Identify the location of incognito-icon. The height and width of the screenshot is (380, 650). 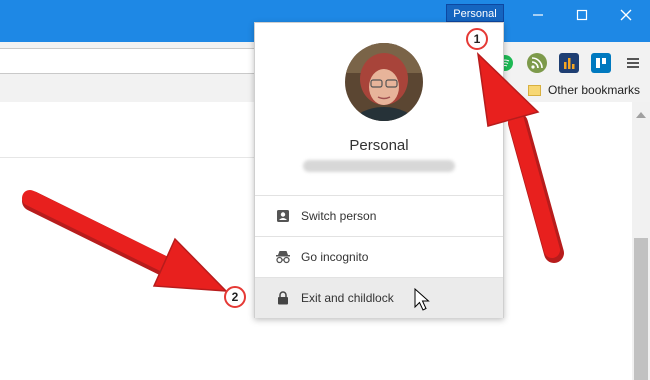
(283, 257).